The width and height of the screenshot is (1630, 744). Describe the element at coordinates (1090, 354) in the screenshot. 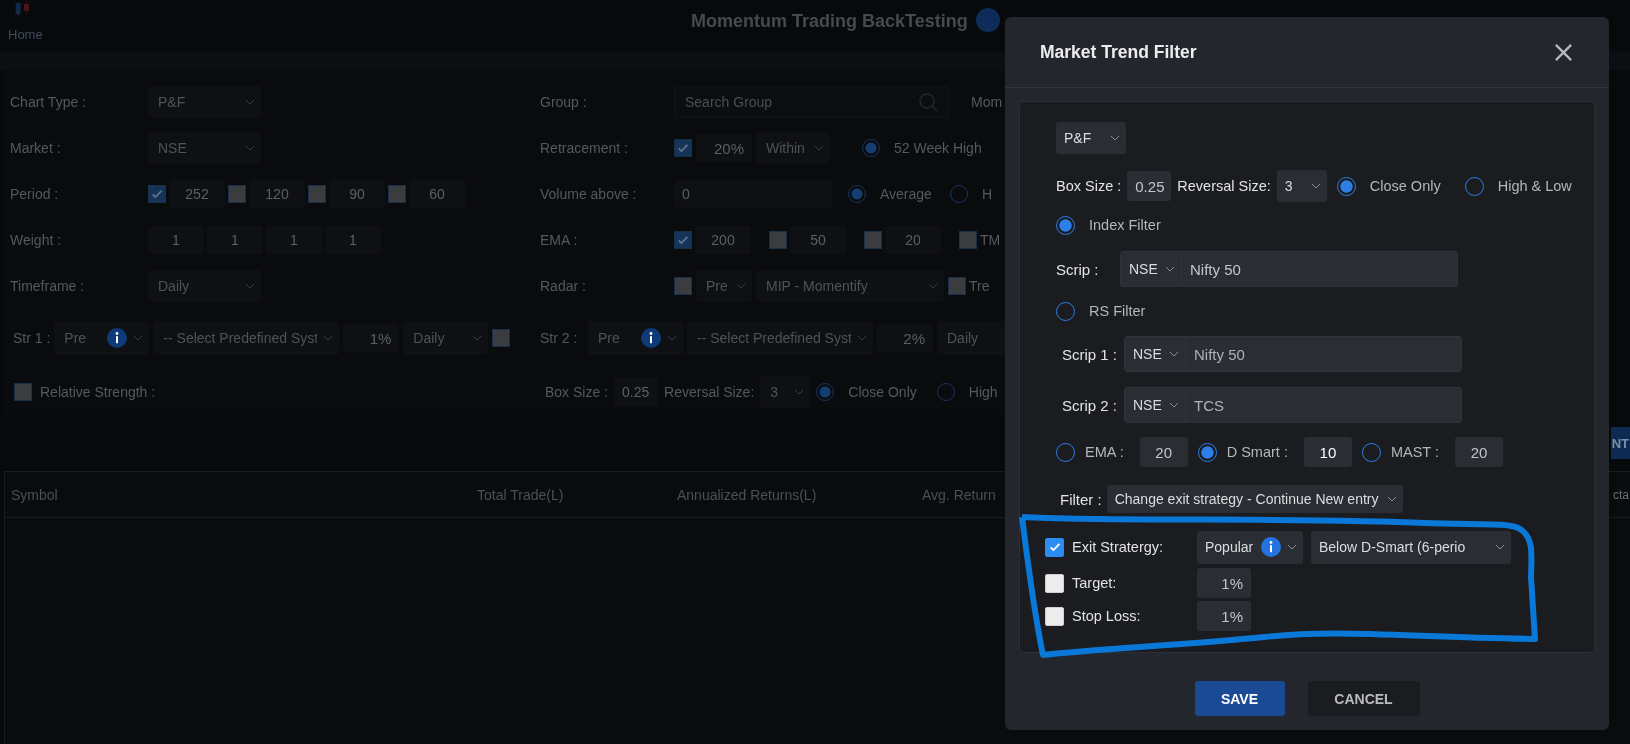

I see `field-label: Scrip 1 :` at that location.